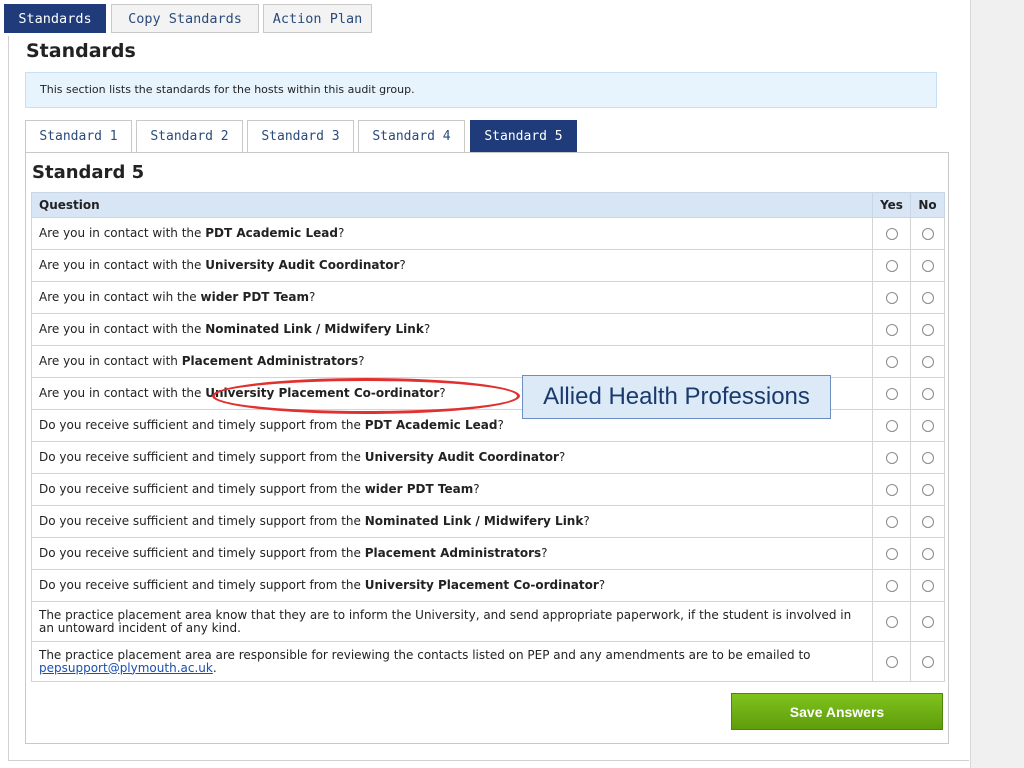 The width and height of the screenshot is (1024, 768). What do you see at coordinates (126, 668) in the screenshot?
I see `email-link: pepsupport@plymouth.ac.uk` at bounding box center [126, 668].